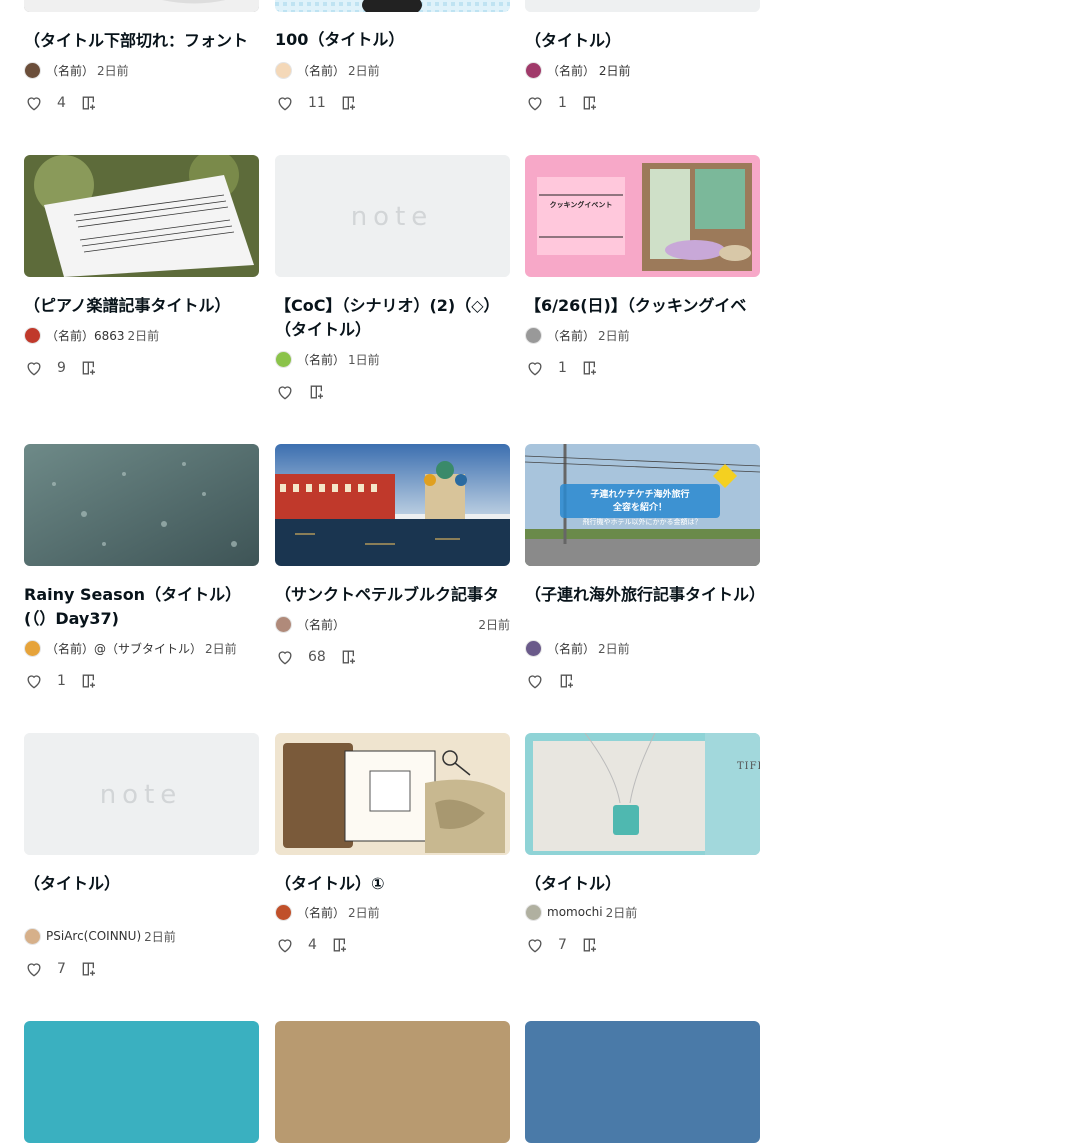 The width and height of the screenshot is (1080, 1143). I want to click on post-time: 2日前, so click(221, 648).